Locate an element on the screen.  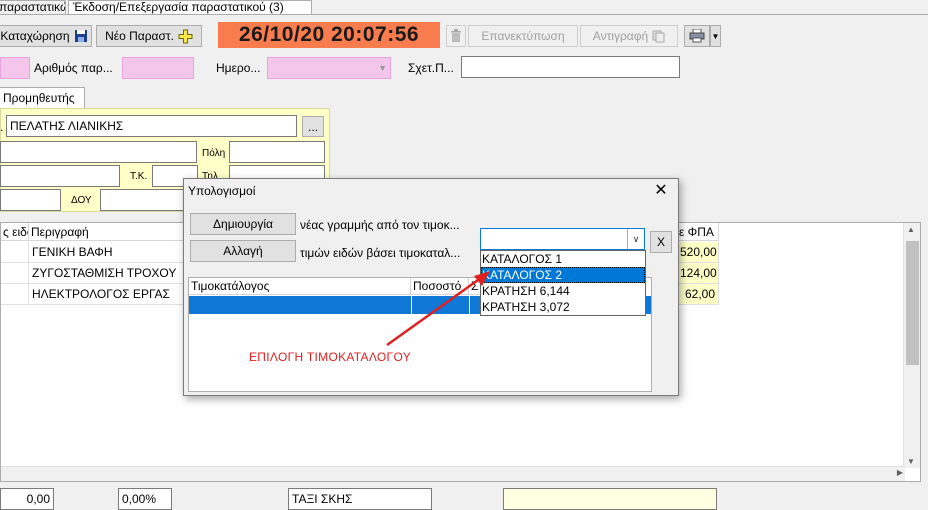
footer-percent-field: 0,00% is located at coordinates (145, 499).